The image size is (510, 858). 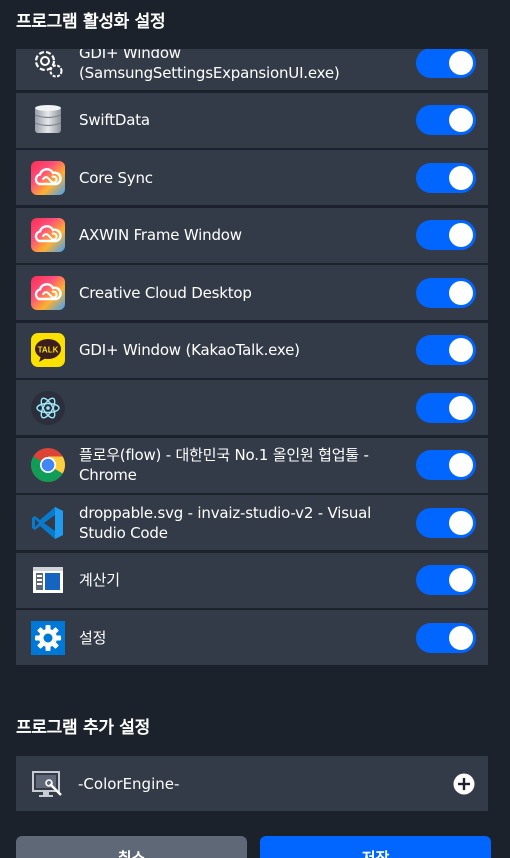 What do you see at coordinates (252, 637) in the screenshot?
I see `list-item: 설정` at bounding box center [252, 637].